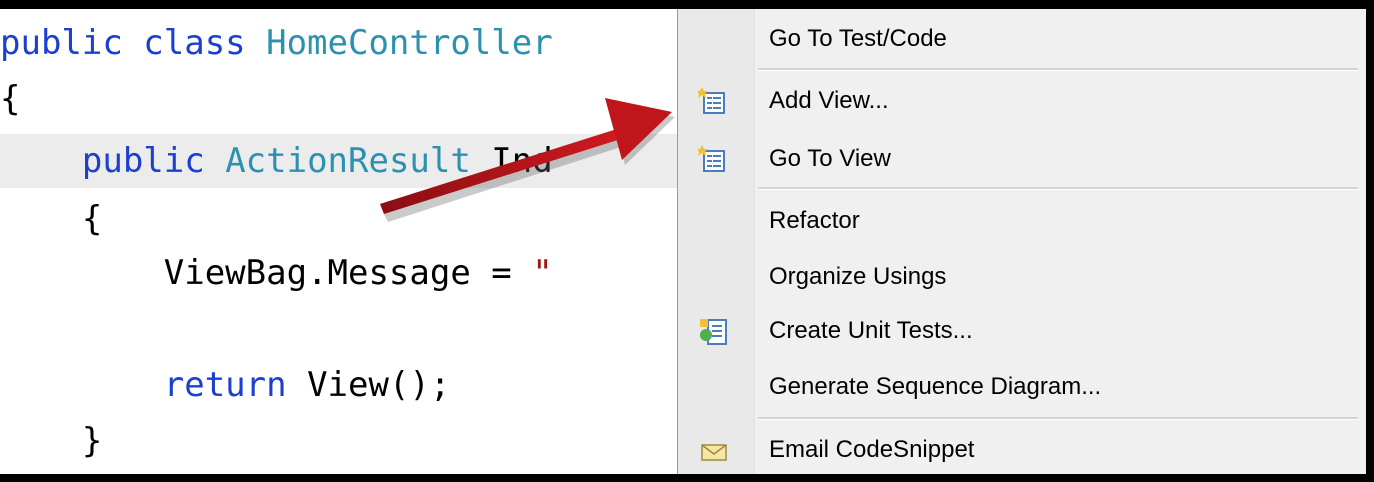 Image resolution: width=1374 pixels, height=482 pixels. I want to click on menu-item-label: Email CodeSnippet, so click(872, 449).